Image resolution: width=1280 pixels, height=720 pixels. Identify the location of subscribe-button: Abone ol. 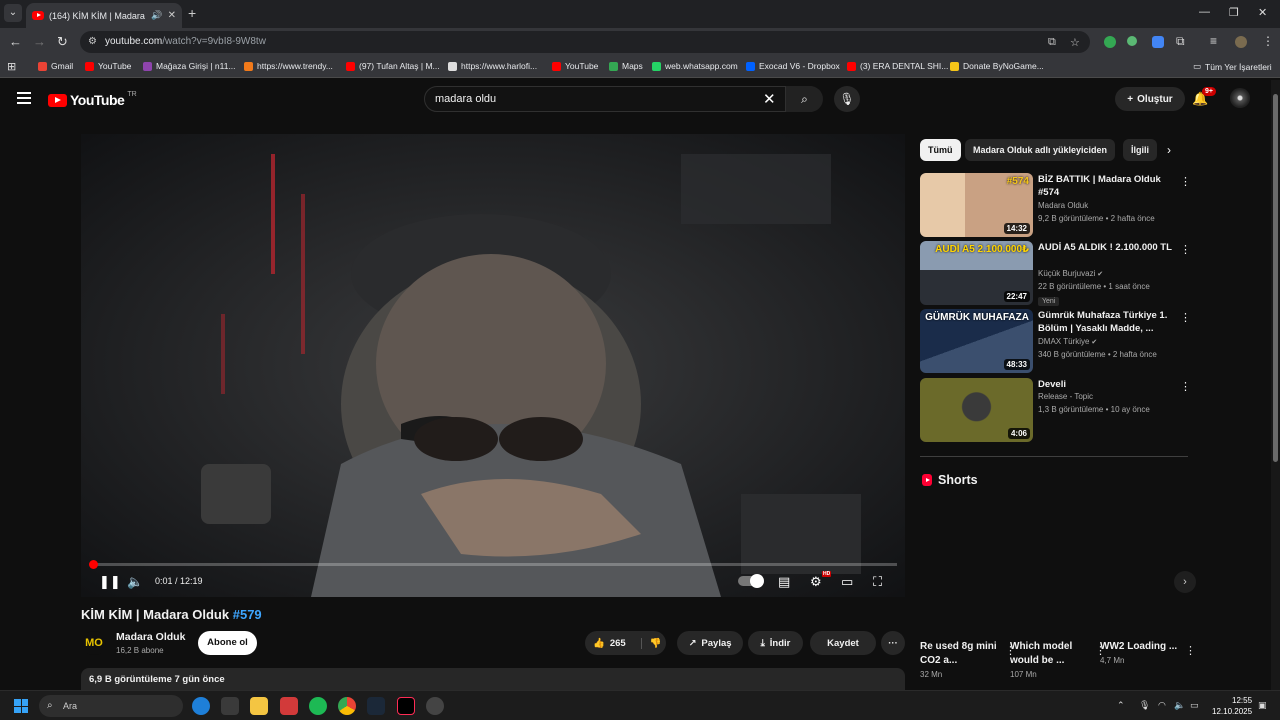
(227, 643).